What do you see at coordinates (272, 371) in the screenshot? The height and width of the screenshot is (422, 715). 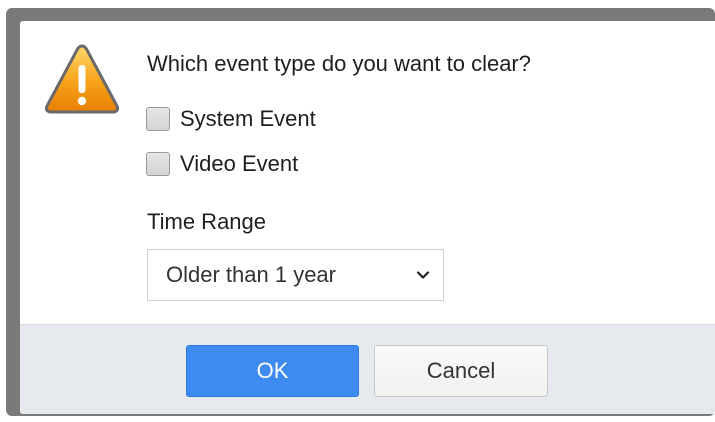 I see `ok-button: OK` at bounding box center [272, 371].